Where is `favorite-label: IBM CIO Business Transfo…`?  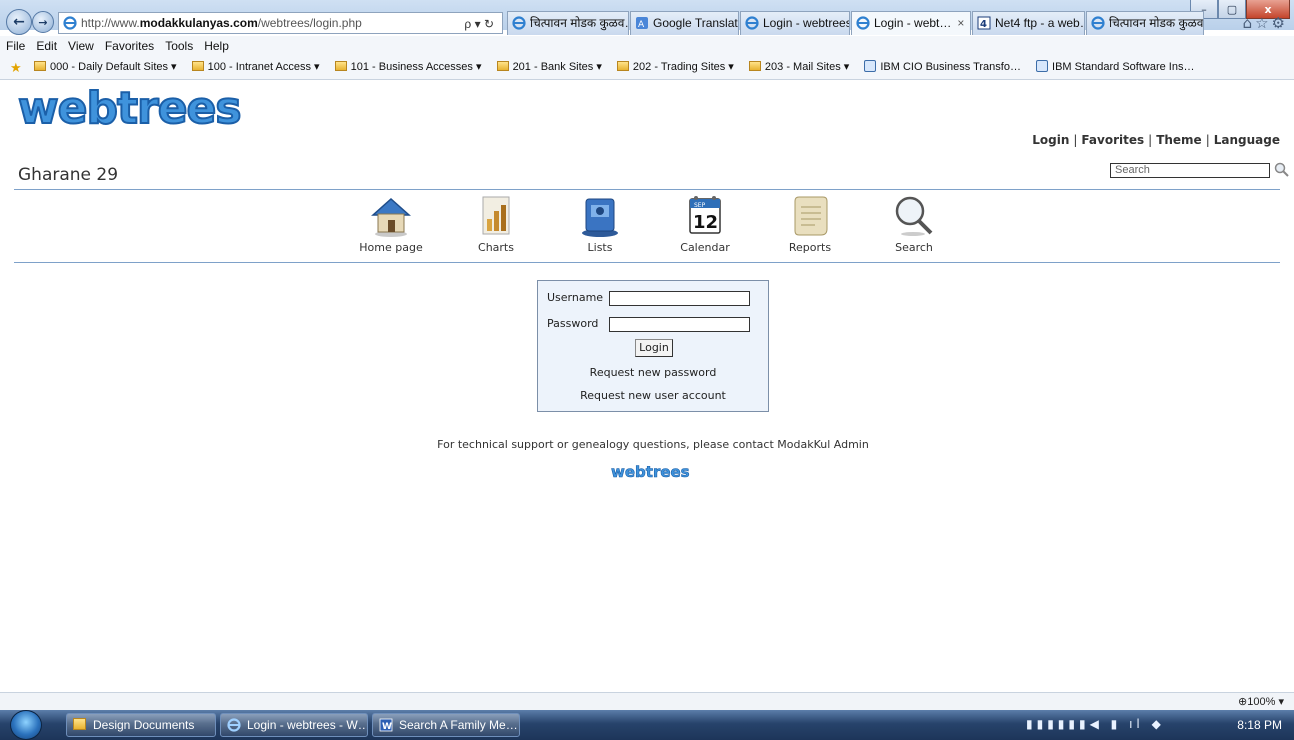 favorite-label: IBM CIO Business Transfo… is located at coordinates (950, 67).